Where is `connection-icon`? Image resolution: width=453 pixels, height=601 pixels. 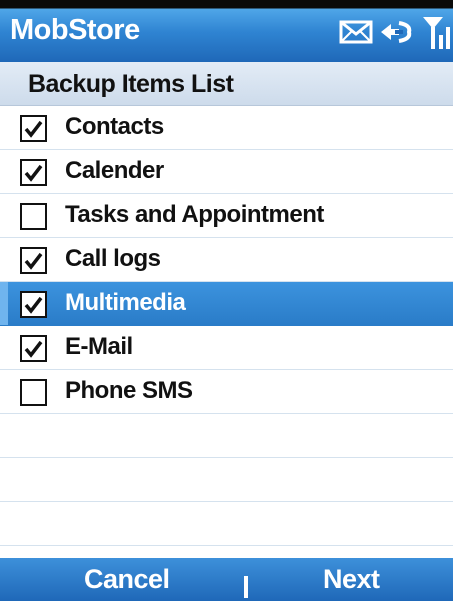
connection-icon is located at coordinates (397, 32).